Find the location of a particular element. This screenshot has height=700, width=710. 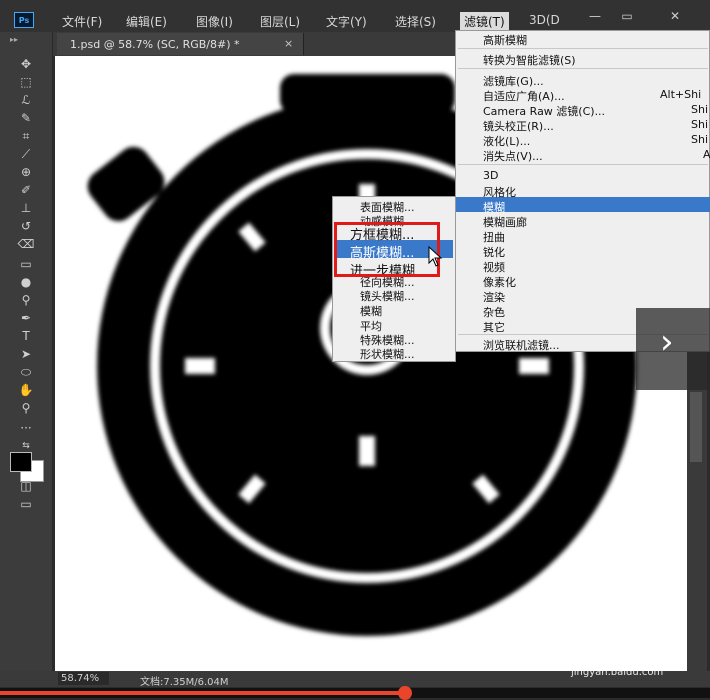

menu-type: 文字(Y) is located at coordinates (346, 21).